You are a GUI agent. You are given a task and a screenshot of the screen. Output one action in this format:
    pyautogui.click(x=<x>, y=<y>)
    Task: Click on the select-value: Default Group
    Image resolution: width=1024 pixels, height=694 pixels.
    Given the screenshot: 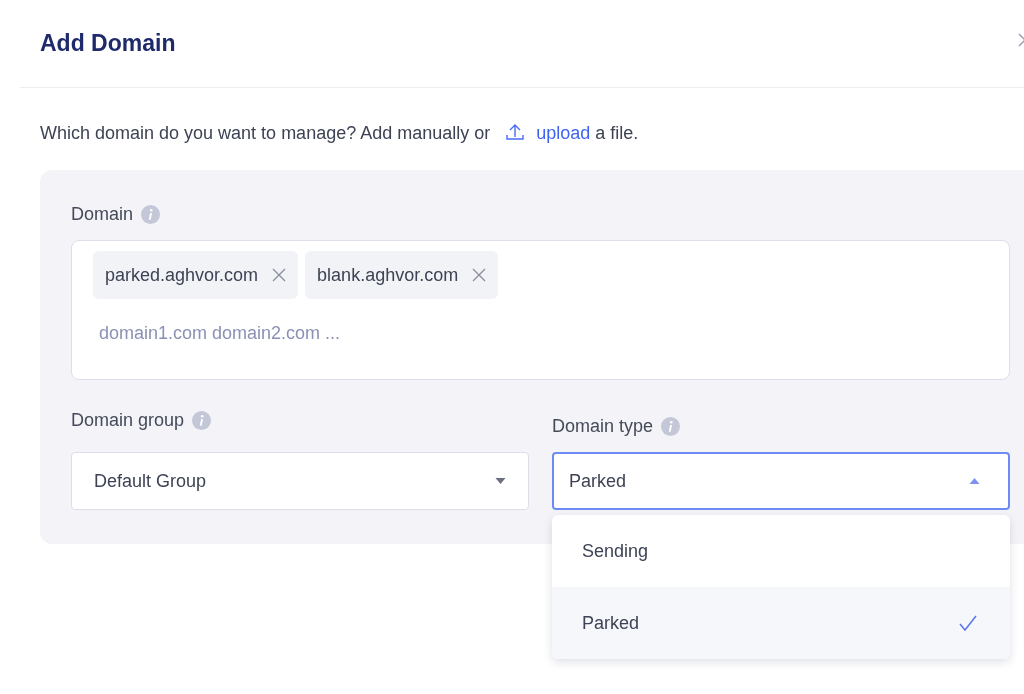 What is the action you would take?
    pyautogui.click(x=150, y=481)
    